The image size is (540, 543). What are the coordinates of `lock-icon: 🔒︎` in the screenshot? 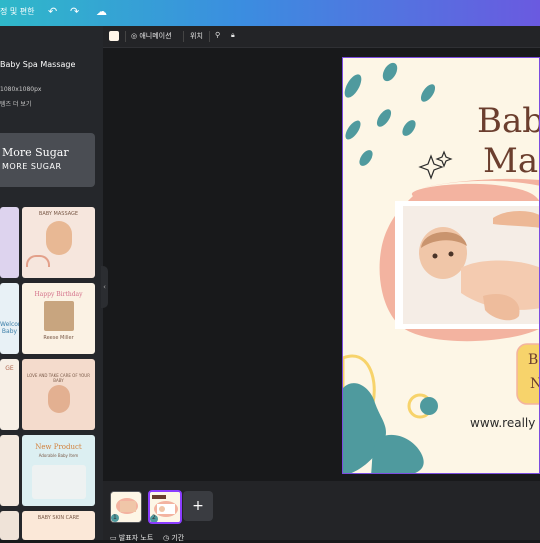 It's located at (233, 35).